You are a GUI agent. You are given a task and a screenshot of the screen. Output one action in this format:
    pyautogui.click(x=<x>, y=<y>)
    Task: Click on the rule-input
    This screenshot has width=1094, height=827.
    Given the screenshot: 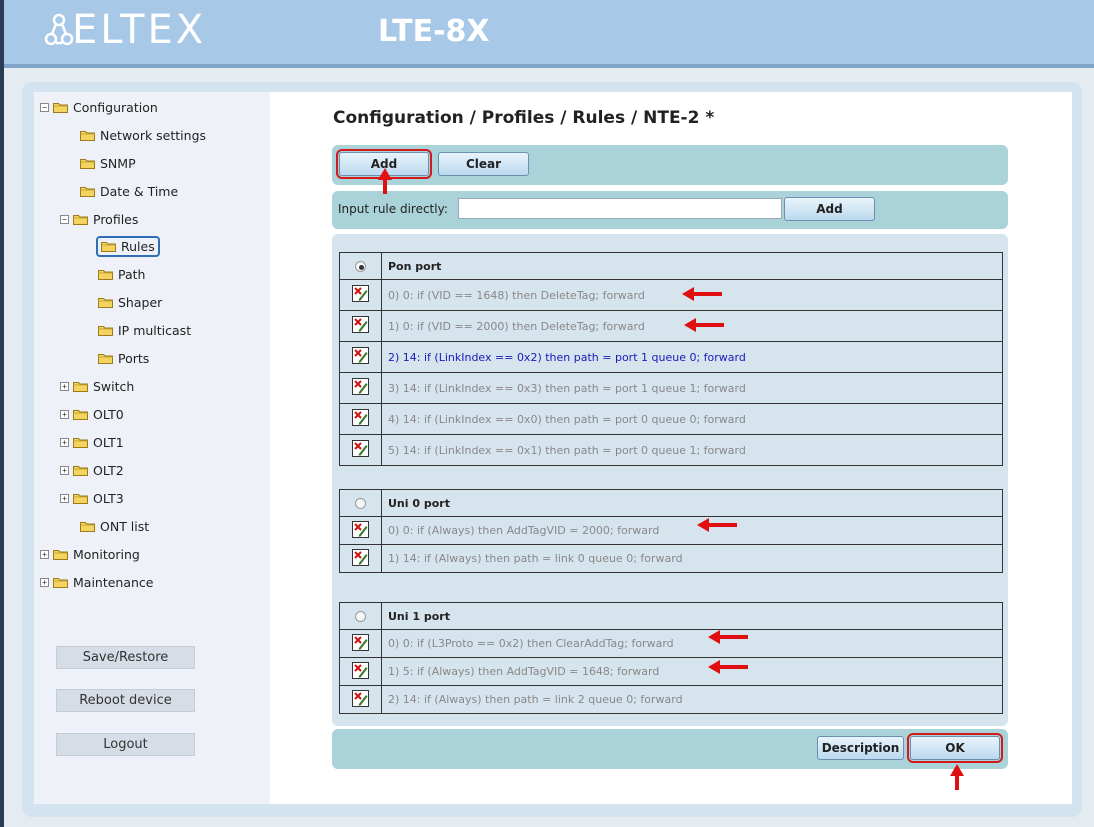 What is the action you would take?
    pyautogui.click(x=620, y=208)
    